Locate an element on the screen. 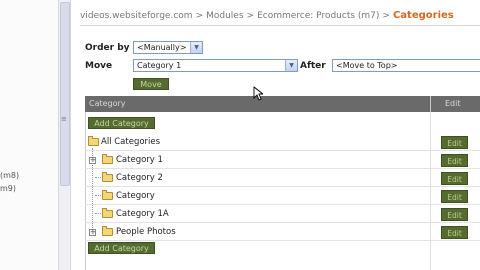 The width and height of the screenshot is (480, 270). breadcrumb-current: Categories is located at coordinates (423, 15).